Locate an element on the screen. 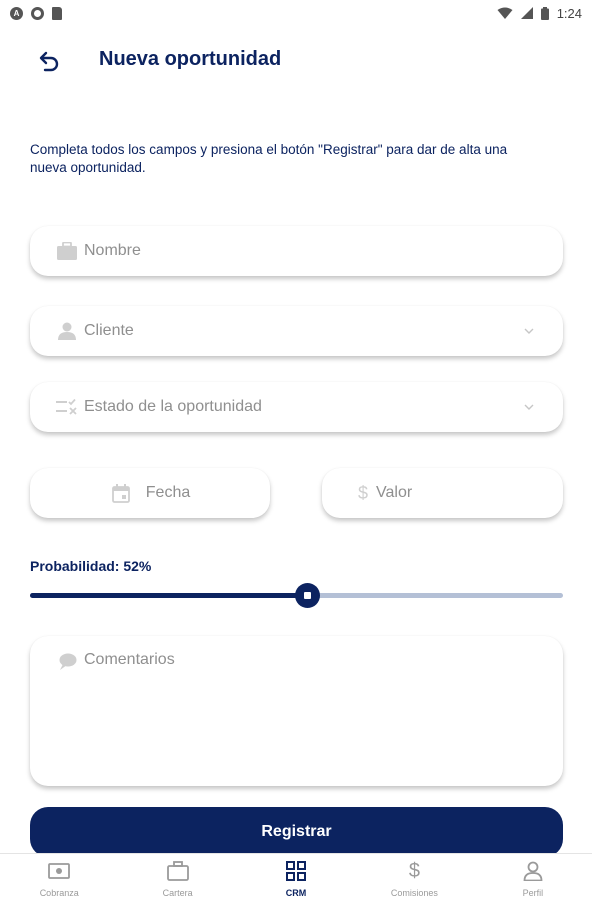 The image size is (592, 900). valor-field: $ Valor is located at coordinates (442, 493).